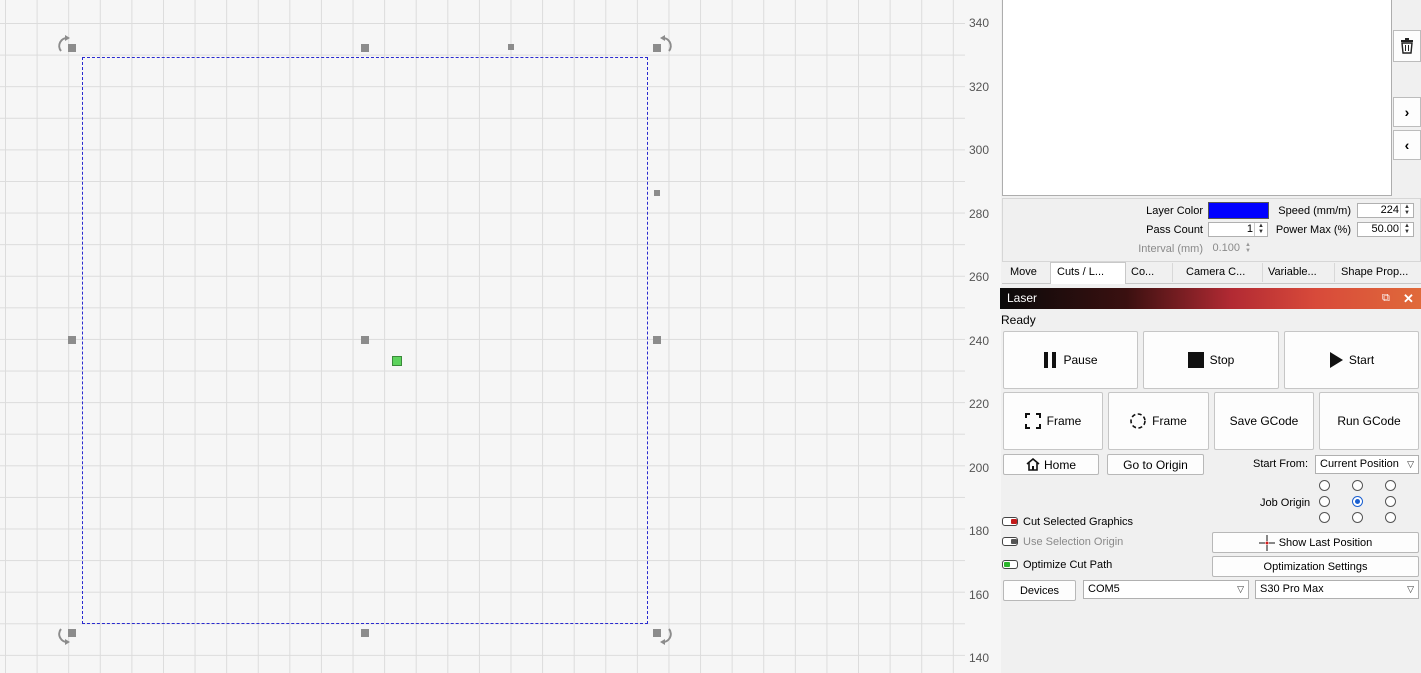  I want to click on interval-input: 0.100 ▲ ▼, so click(1231, 248).